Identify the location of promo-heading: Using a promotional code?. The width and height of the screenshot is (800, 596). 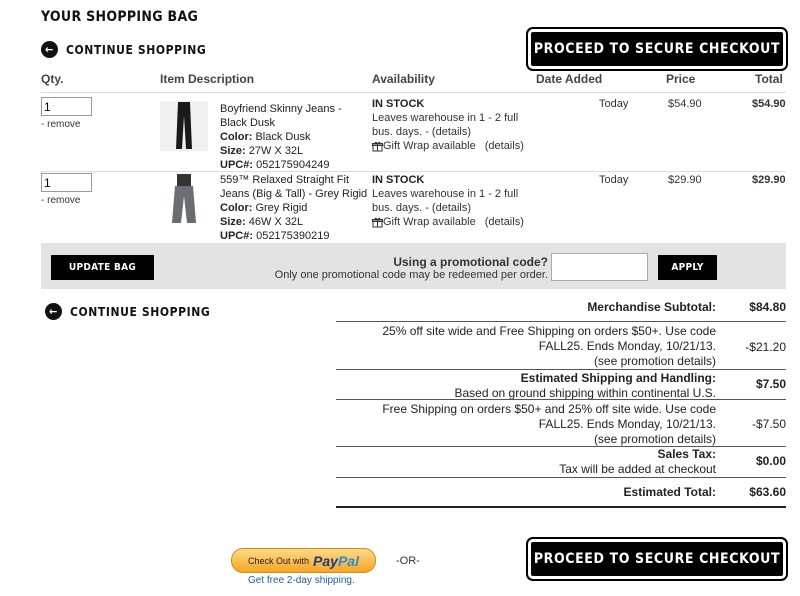
(470, 262).